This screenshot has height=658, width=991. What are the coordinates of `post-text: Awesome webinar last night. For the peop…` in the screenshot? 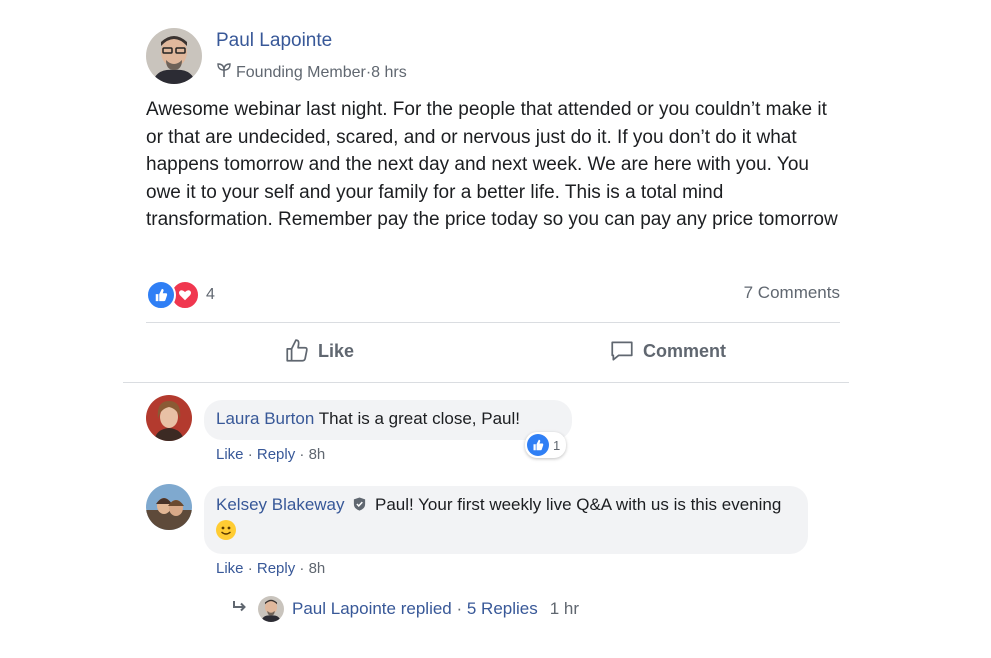 It's located at (492, 164).